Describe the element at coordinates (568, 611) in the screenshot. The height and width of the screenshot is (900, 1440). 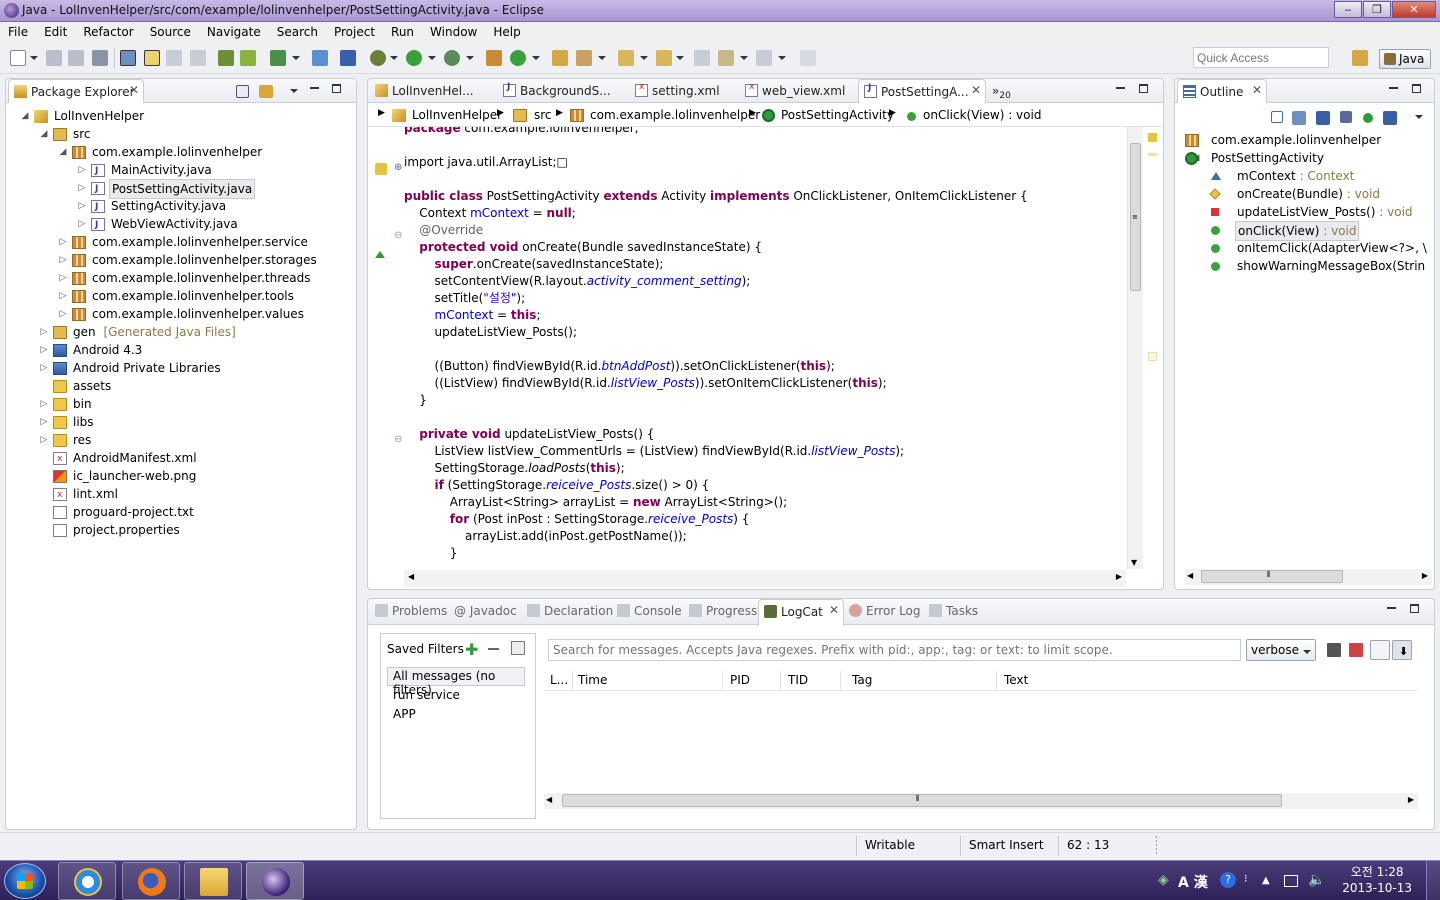
I see `tab-declaration: Declaration` at that location.